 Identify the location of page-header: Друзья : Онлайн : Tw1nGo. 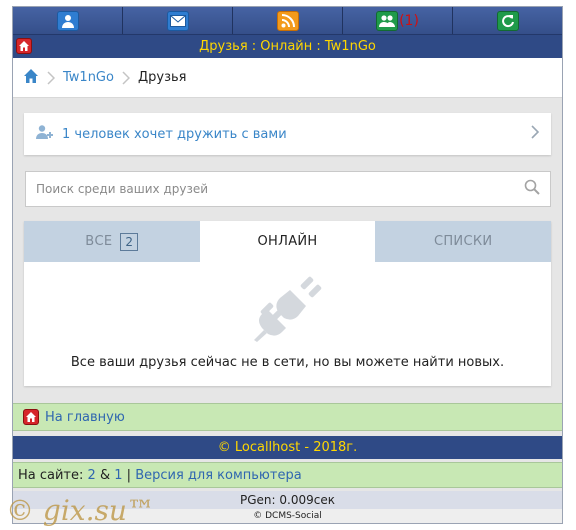
(287, 46).